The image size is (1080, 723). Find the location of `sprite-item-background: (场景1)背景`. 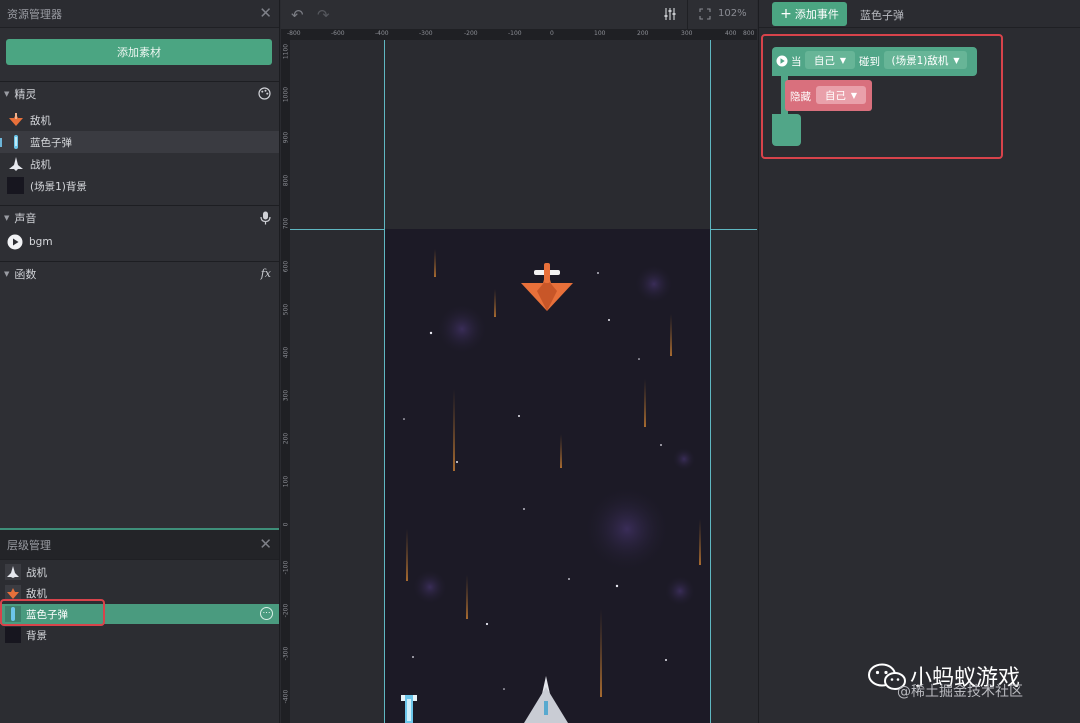

sprite-item-background: (场景1)背景 is located at coordinates (139, 186).